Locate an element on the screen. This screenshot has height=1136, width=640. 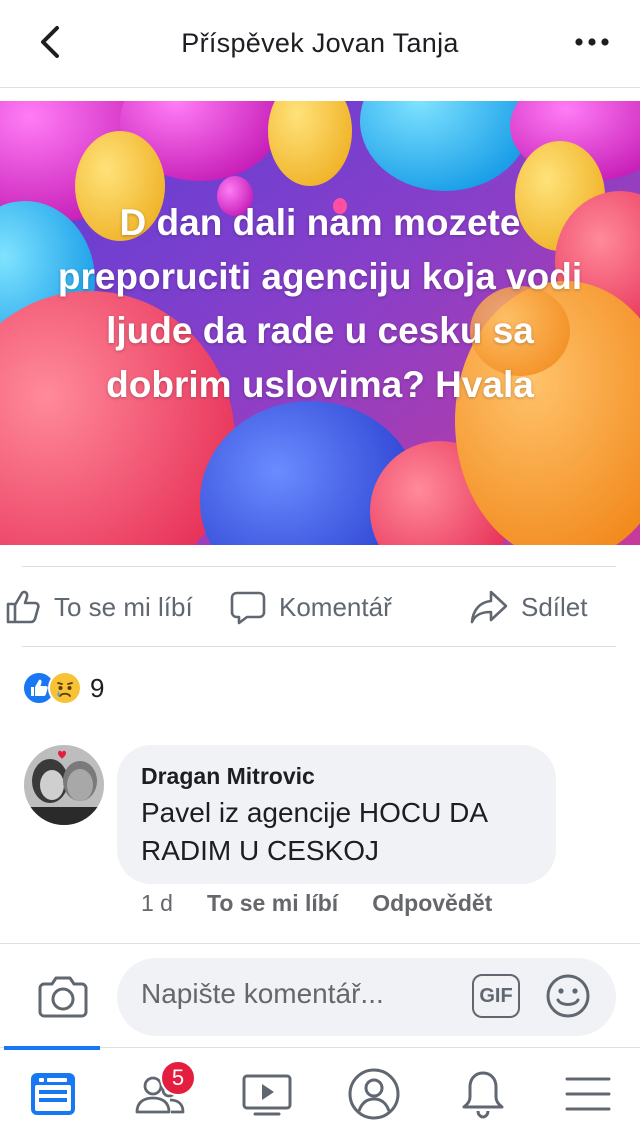
gif-button: GIF is located at coordinates (496, 996).